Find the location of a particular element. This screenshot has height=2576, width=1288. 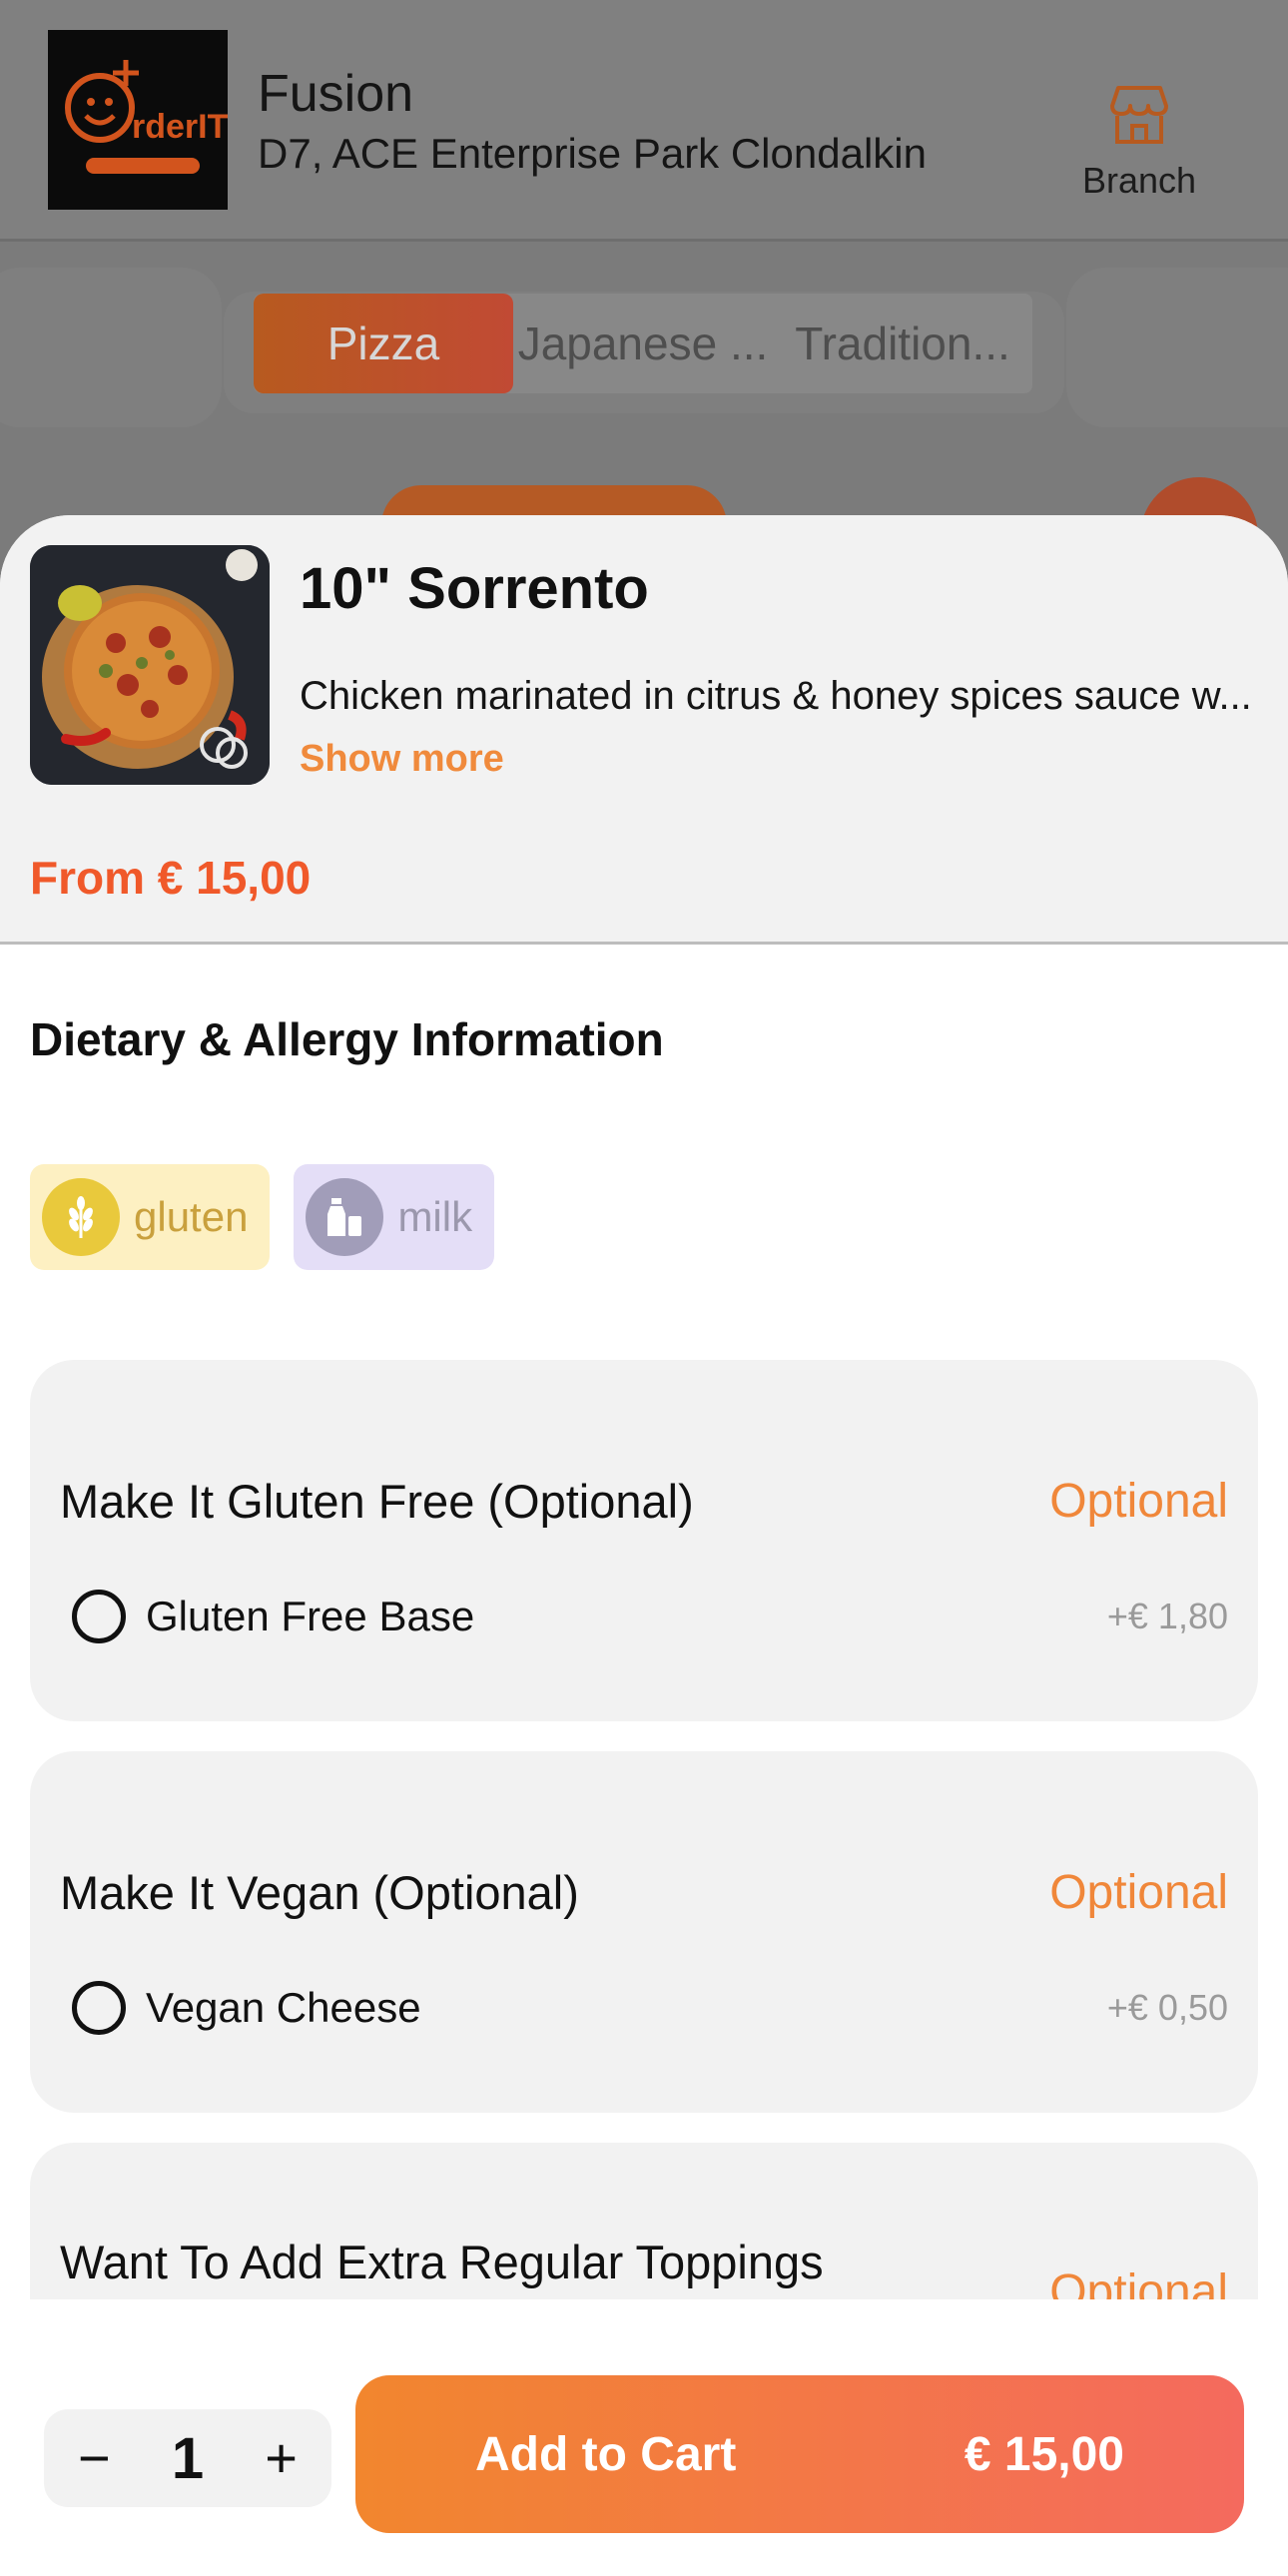

quantity-stepper: − 1 + is located at coordinates (187, 2458).